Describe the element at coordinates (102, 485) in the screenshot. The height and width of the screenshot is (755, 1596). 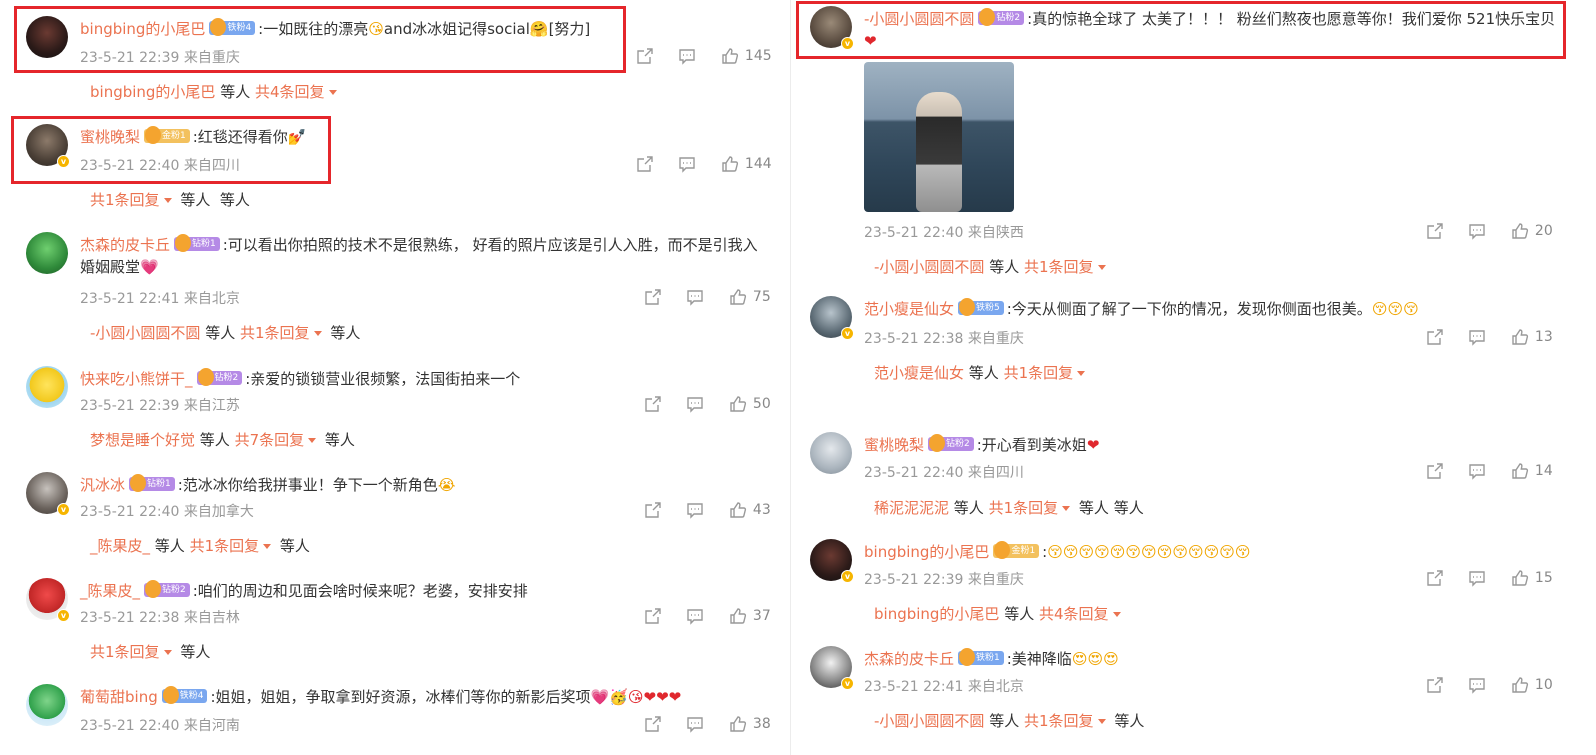
I see `username-link: 汎冰冰` at that location.